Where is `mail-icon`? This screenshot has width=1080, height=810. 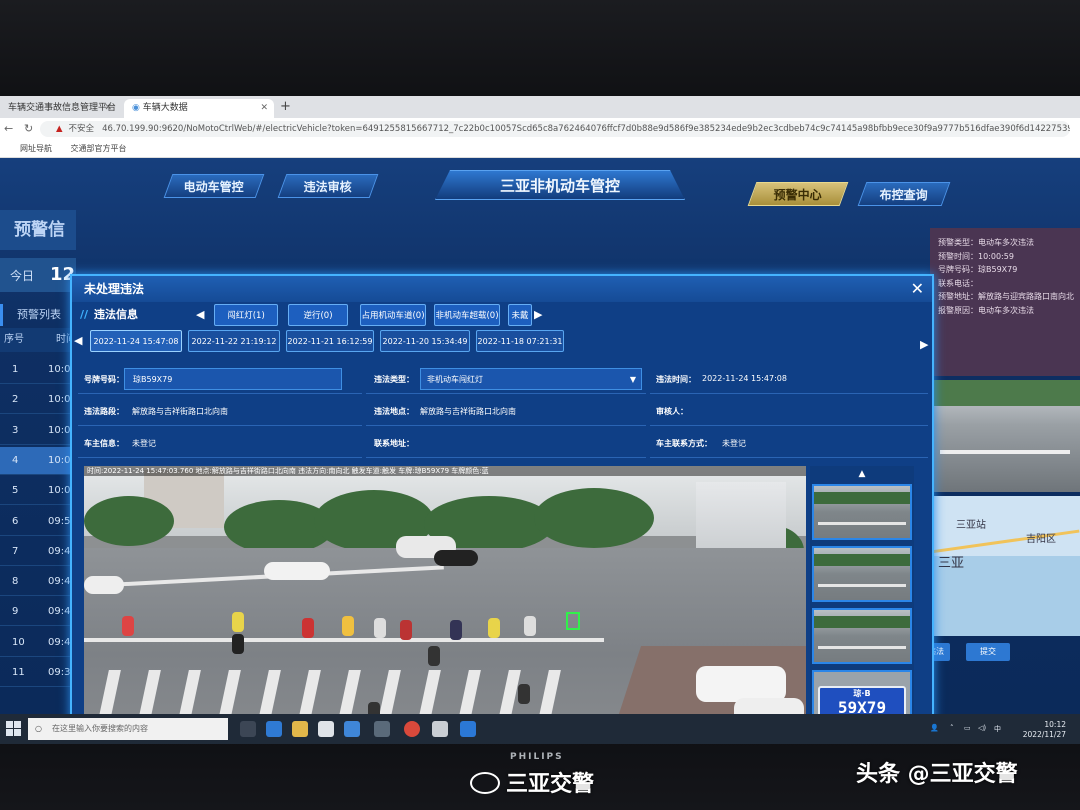 mail-icon is located at coordinates (352, 729).